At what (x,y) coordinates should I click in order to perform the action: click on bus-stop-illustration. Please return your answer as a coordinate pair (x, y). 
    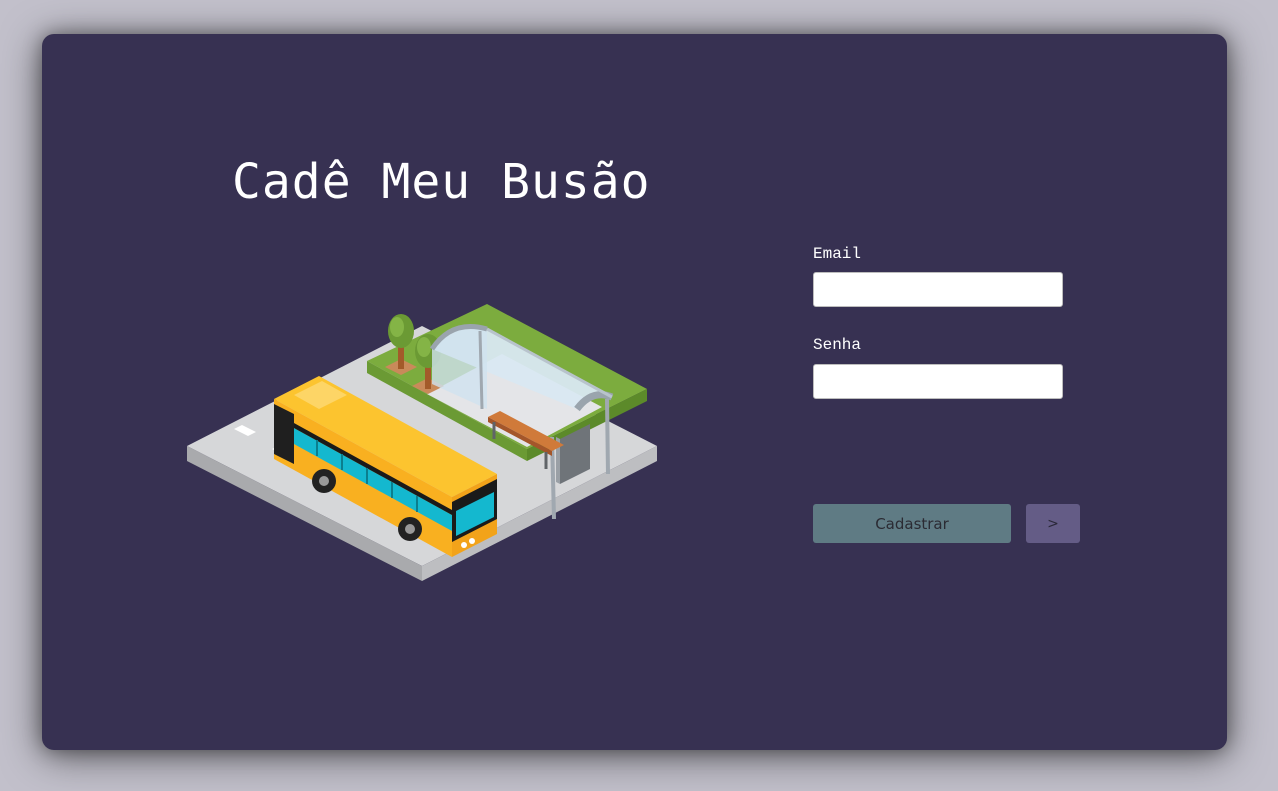
    Looking at the image, I should click on (422, 442).